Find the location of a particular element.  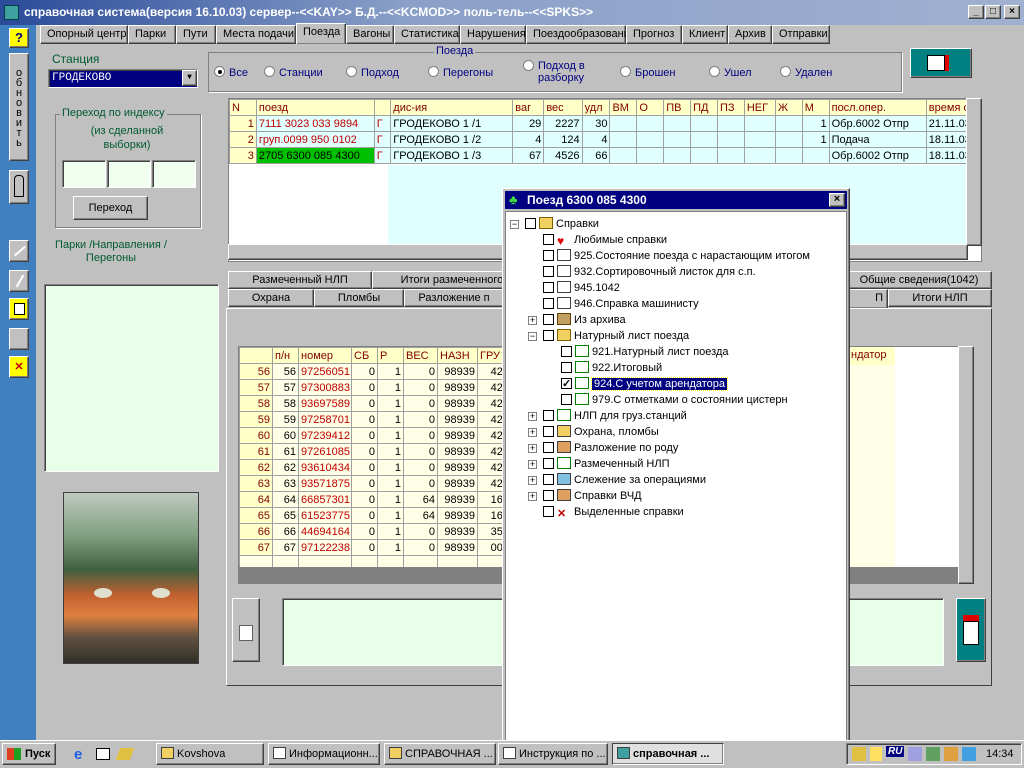

tree-item: 946.Справка машинисту is located at coordinates (613, 304).